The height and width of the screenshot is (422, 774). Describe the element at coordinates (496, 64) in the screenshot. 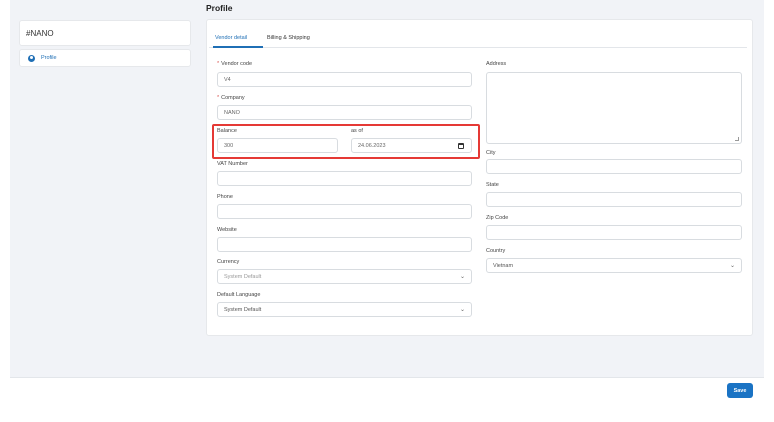

I see `address-label: Address` at that location.